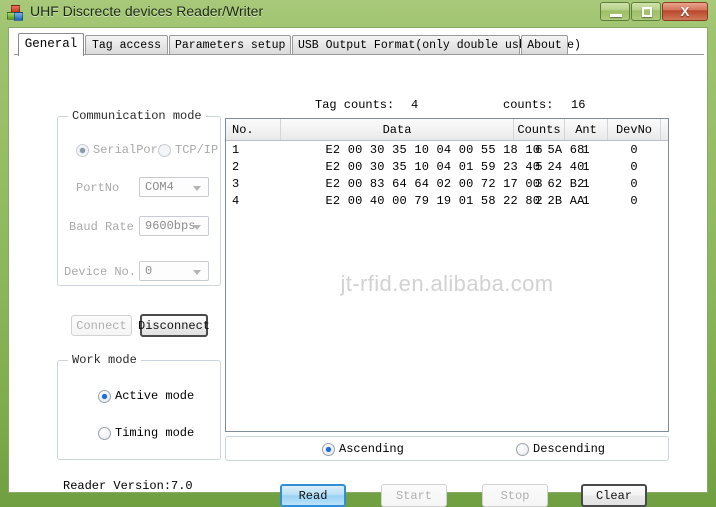 The width and height of the screenshot is (716, 507). I want to click on read-button: Read, so click(313, 495).